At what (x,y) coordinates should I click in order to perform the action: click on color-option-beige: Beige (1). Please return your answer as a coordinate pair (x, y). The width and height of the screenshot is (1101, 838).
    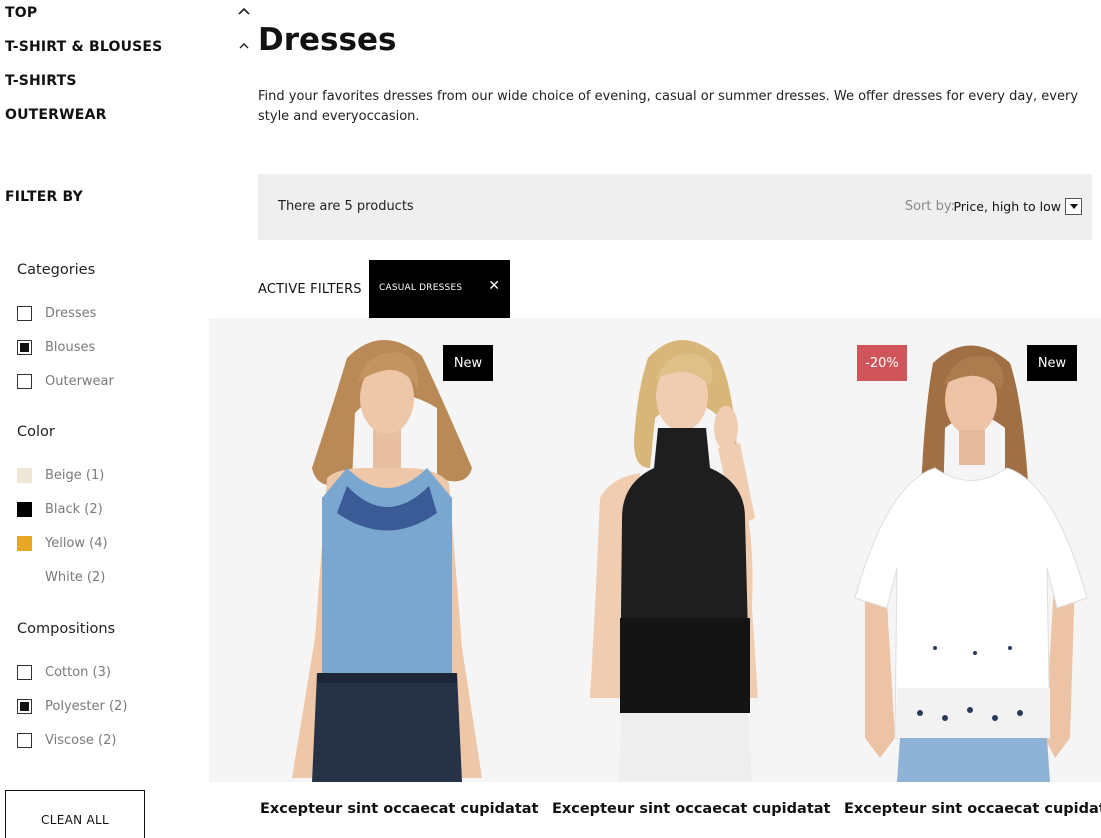
    Looking at the image, I should click on (60, 475).